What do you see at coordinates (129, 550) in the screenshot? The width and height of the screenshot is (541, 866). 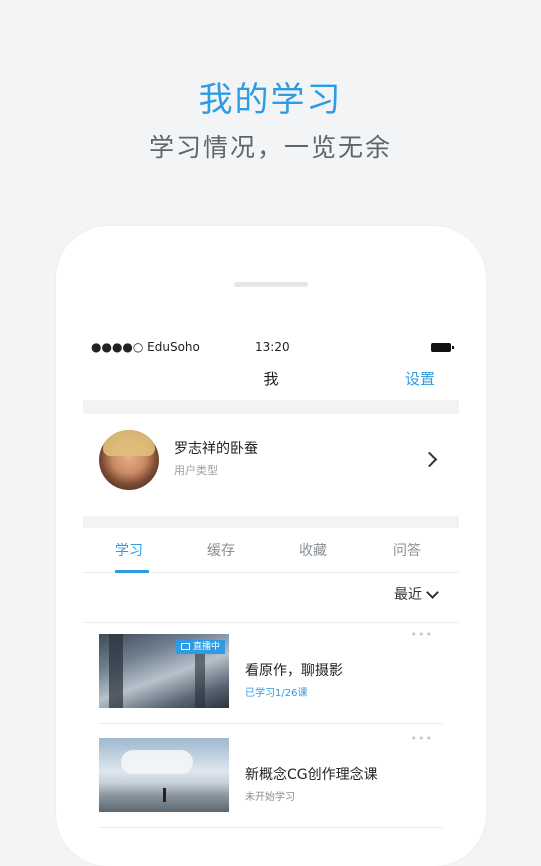 I see `tab-study: 学习` at bounding box center [129, 550].